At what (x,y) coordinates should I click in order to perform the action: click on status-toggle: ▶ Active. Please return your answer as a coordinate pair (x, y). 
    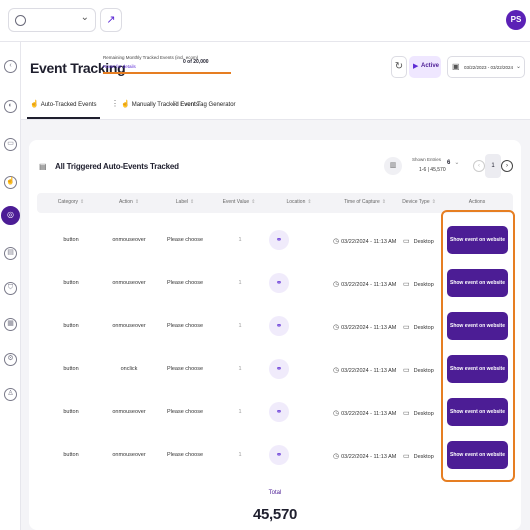
    Looking at the image, I should click on (425, 67).